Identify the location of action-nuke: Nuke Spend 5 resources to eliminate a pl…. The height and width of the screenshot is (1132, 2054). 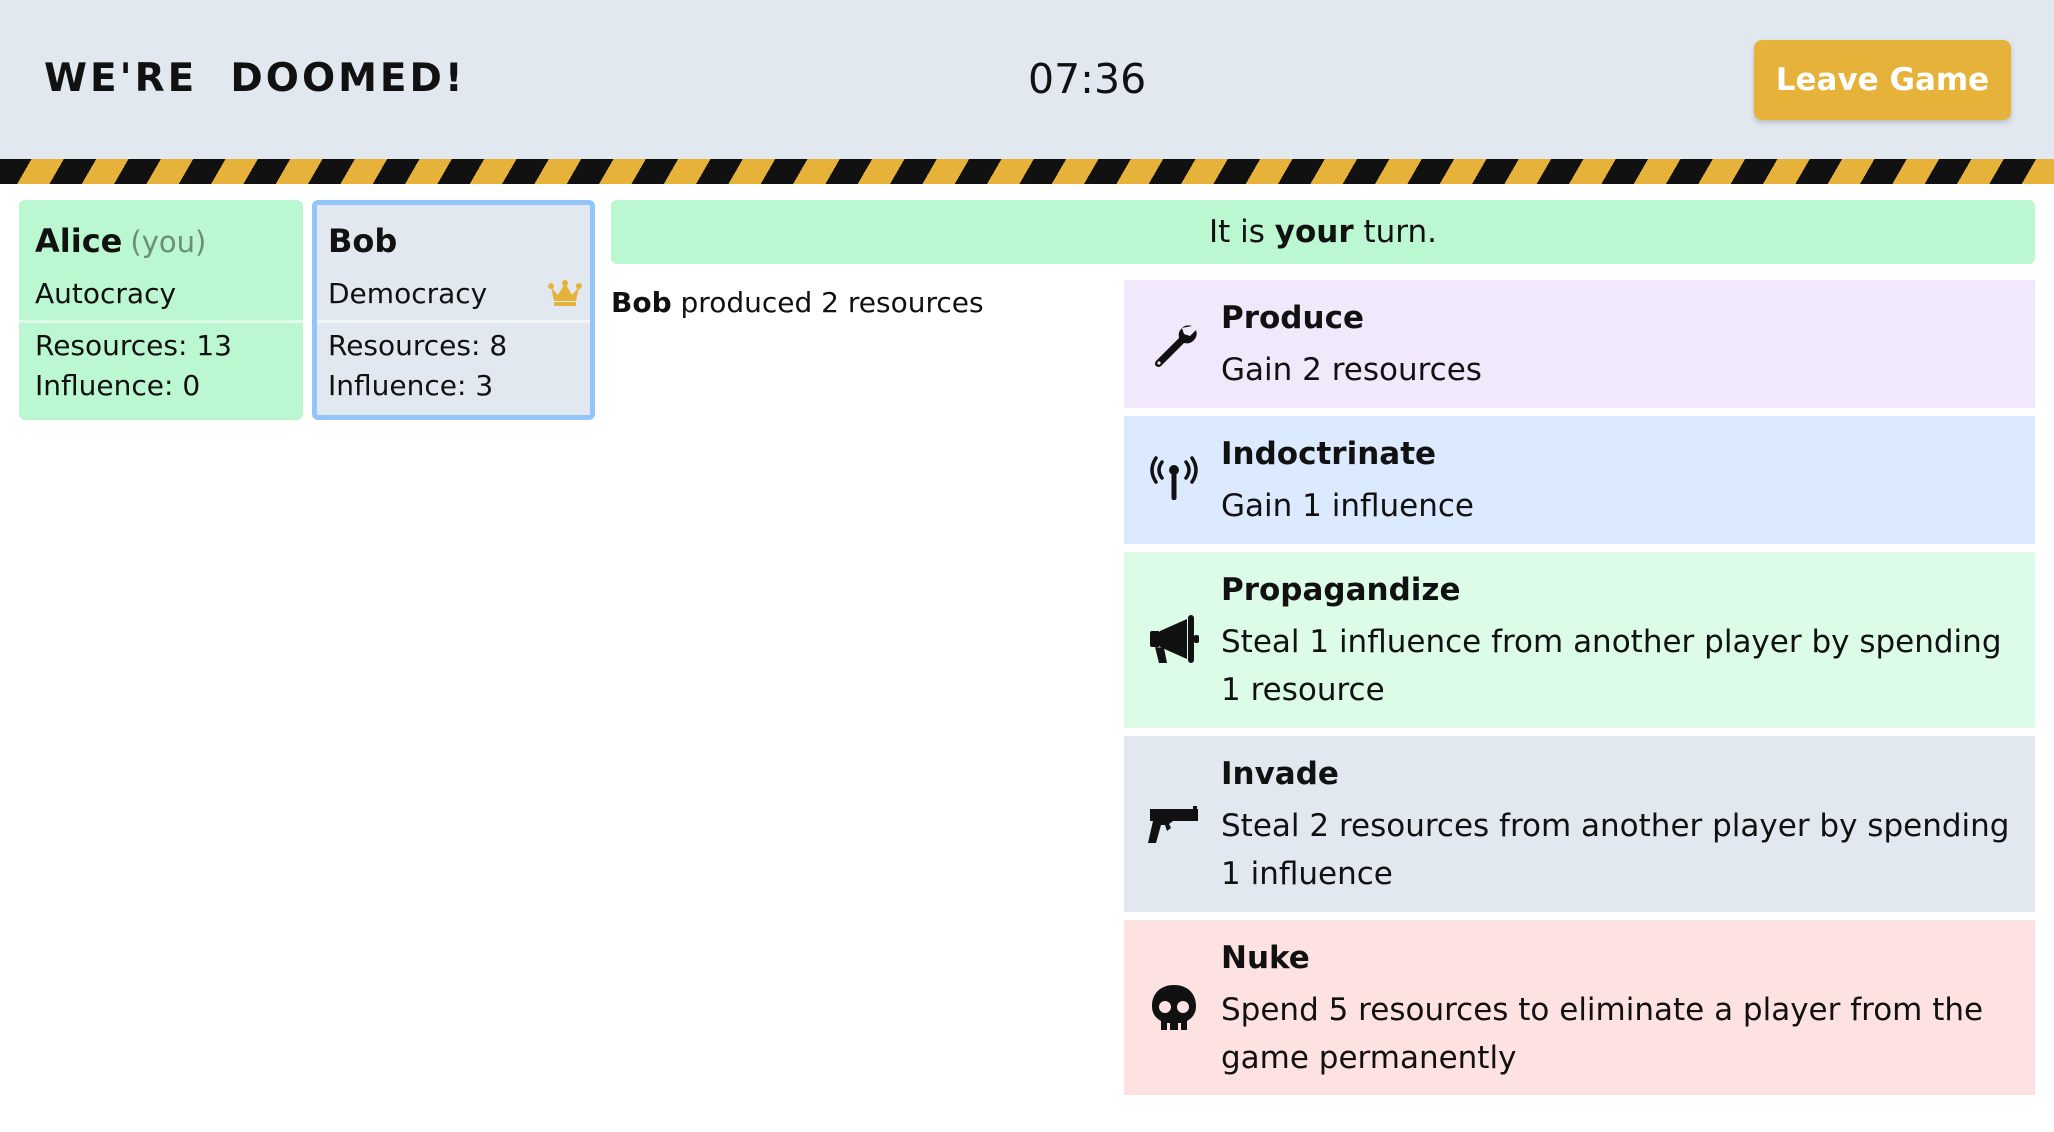
(1579, 1007).